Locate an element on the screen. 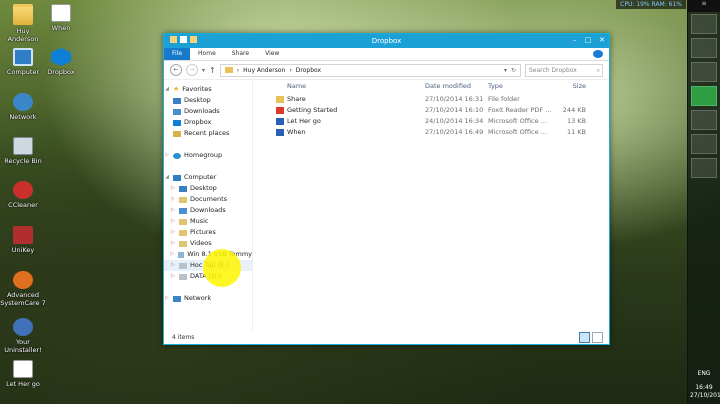  forward-icon: → is located at coordinates (192, 70).